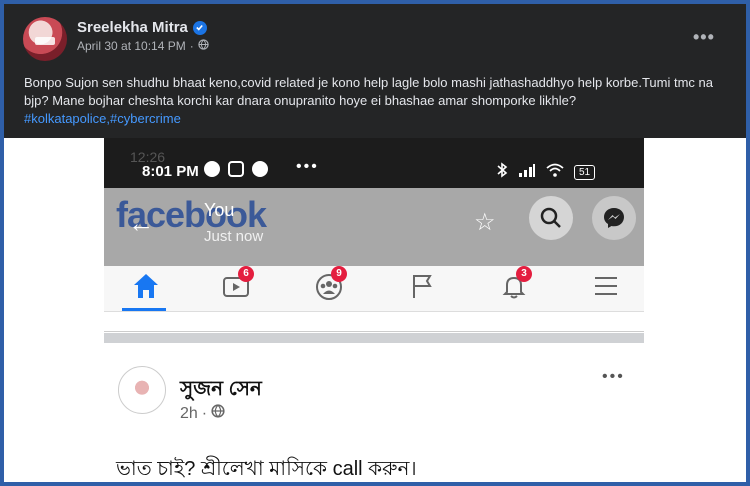  What do you see at coordinates (146, 287) in the screenshot?
I see `home-icon` at bounding box center [146, 287].